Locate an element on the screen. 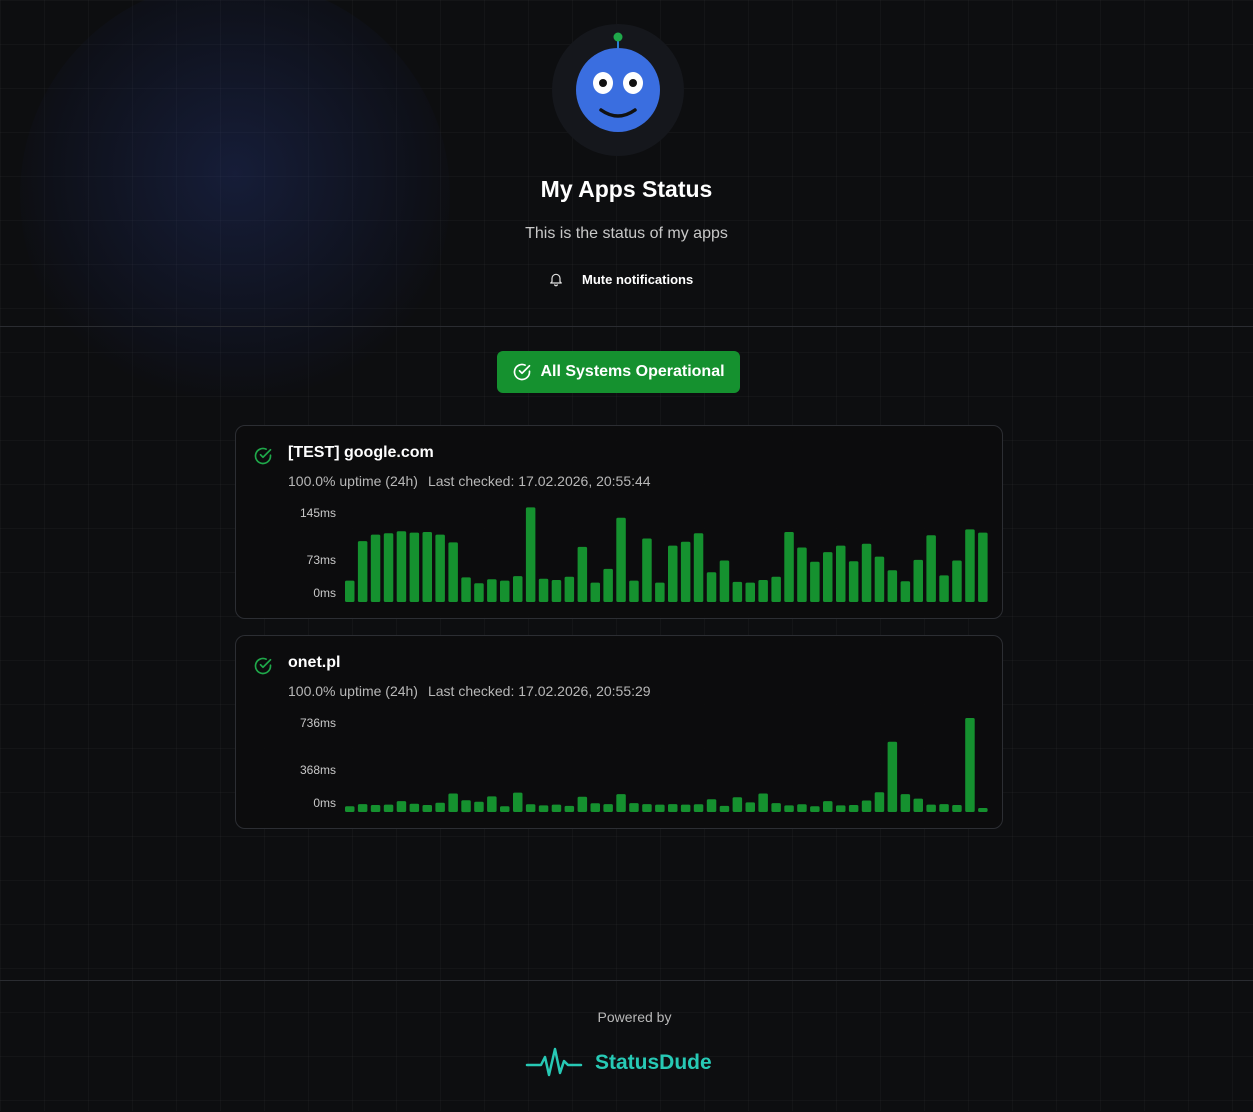 The width and height of the screenshot is (1253, 1112). statusdude-link: StatusDude is located at coordinates (618, 1063).